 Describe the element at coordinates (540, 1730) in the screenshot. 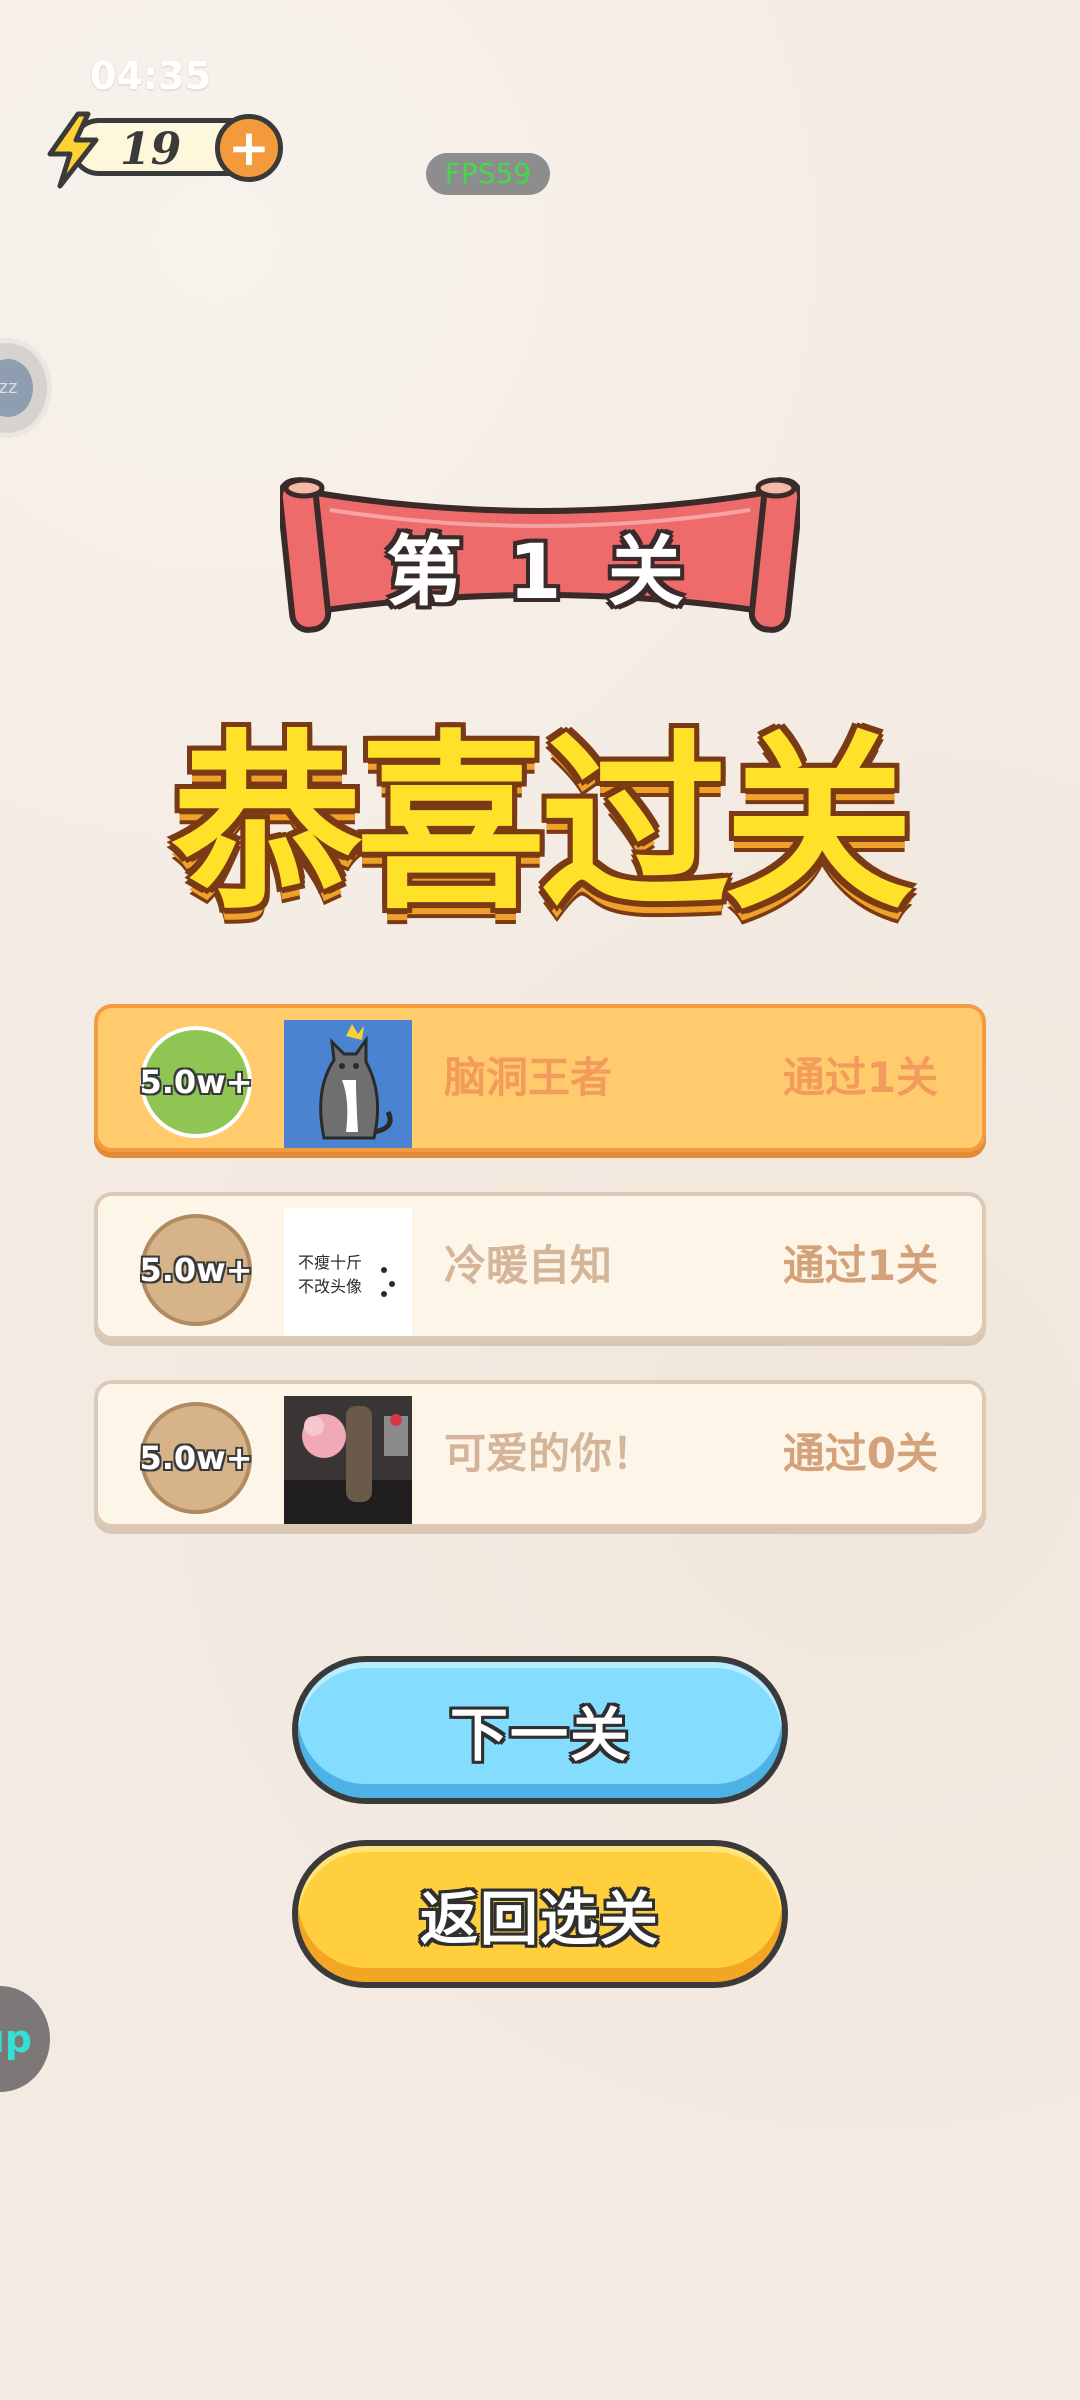

I see `next-level-button: 下一关` at that location.